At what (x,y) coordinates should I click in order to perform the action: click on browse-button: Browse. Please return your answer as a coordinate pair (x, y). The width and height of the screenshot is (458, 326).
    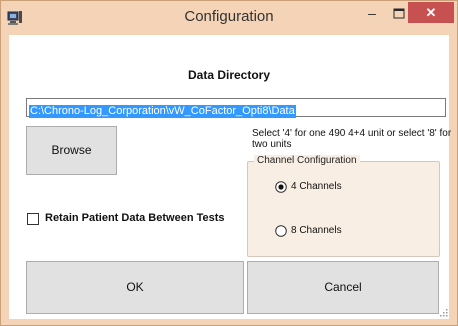
    Looking at the image, I should click on (71, 150).